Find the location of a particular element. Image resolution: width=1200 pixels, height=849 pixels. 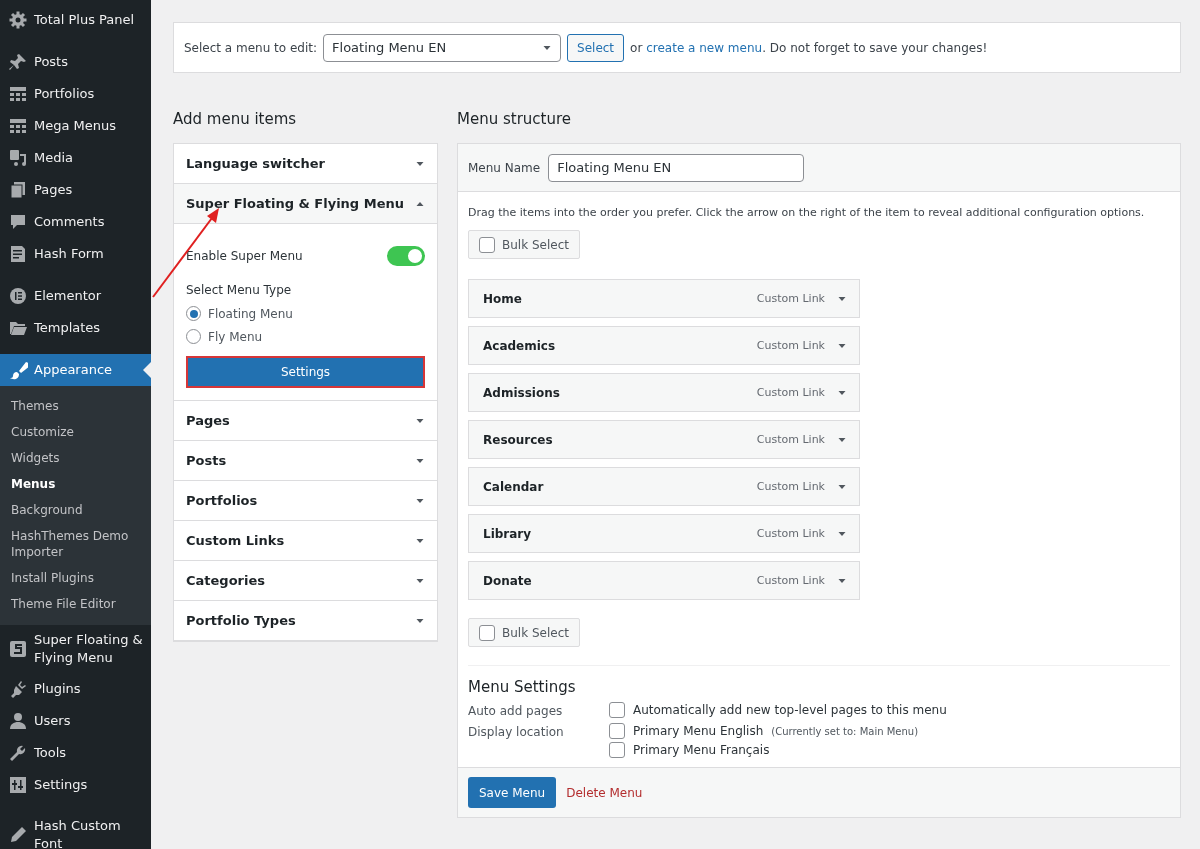

user-icon is located at coordinates (18, 721).